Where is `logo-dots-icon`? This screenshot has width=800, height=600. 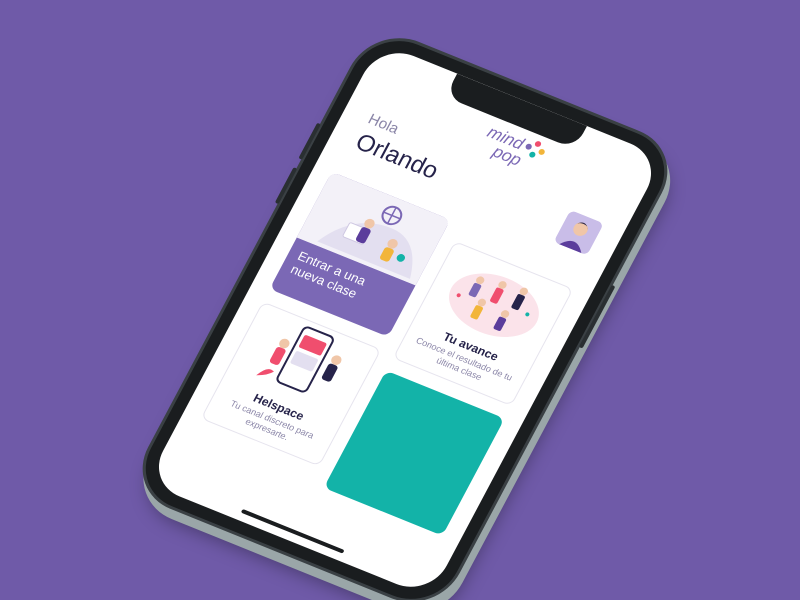 logo-dots-icon is located at coordinates (535, 150).